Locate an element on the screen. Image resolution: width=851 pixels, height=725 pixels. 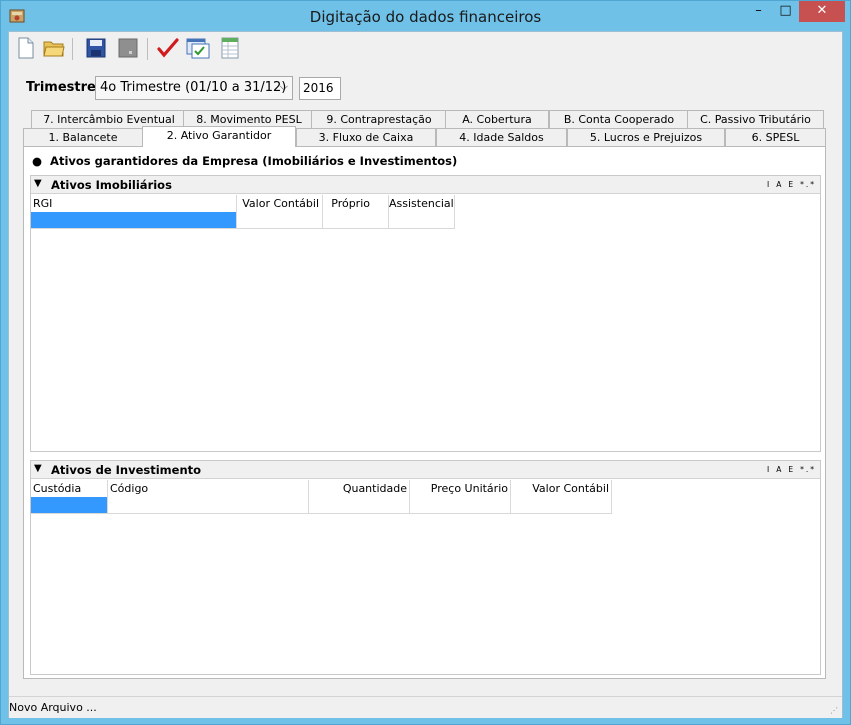
trimestre-select: 4o Trimestre (01/10 a 31/12) ⌵ is located at coordinates (194, 88).